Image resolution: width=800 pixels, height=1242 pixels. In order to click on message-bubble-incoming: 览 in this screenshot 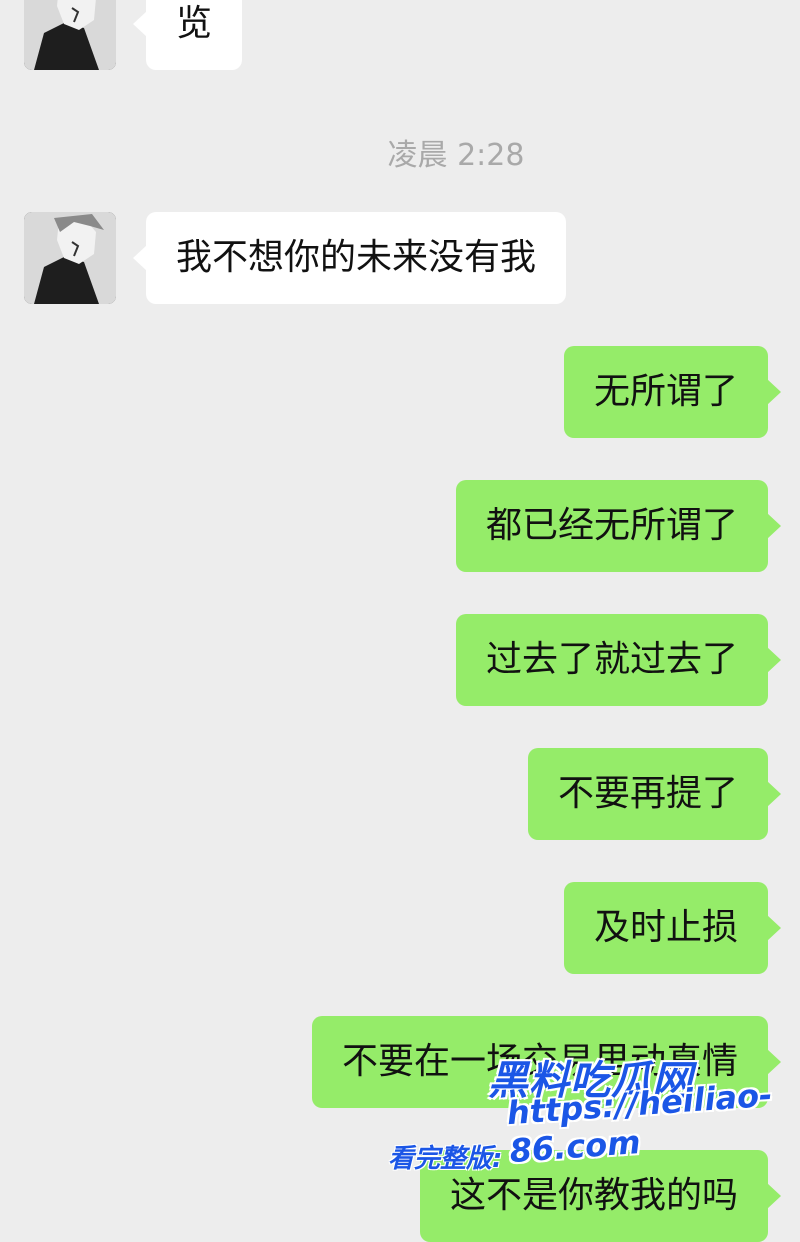, I will do `click(187, 35)`.